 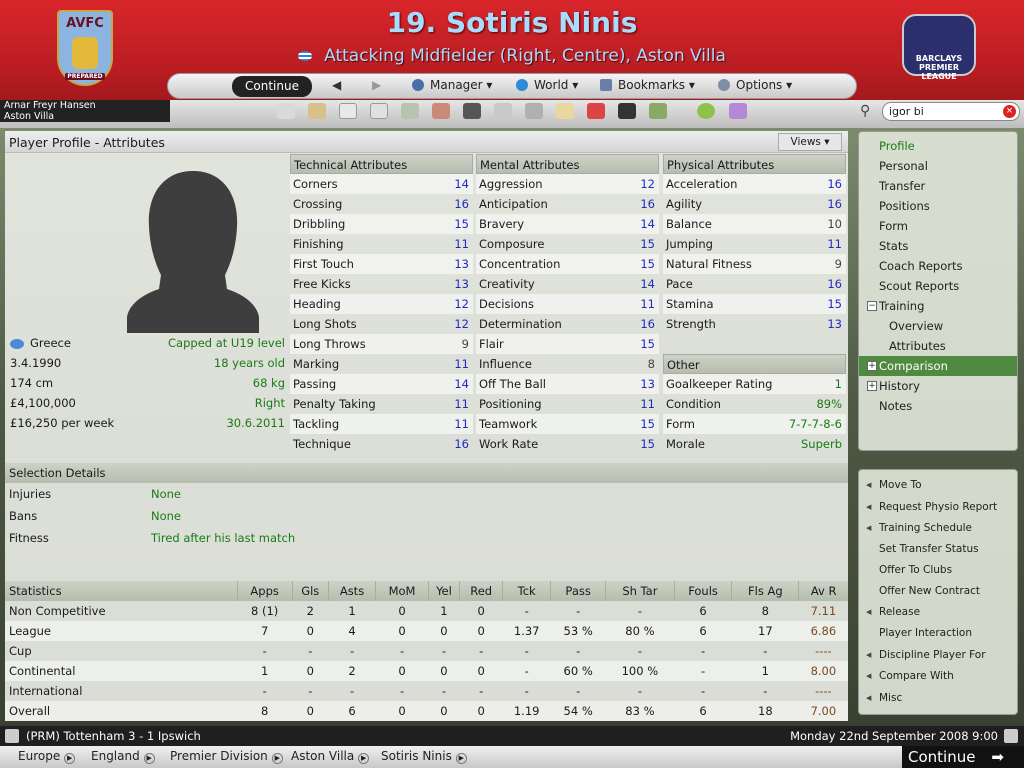 What do you see at coordinates (823, 591) in the screenshot?
I see `stats-header-av-r: Av R` at bounding box center [823, 591].